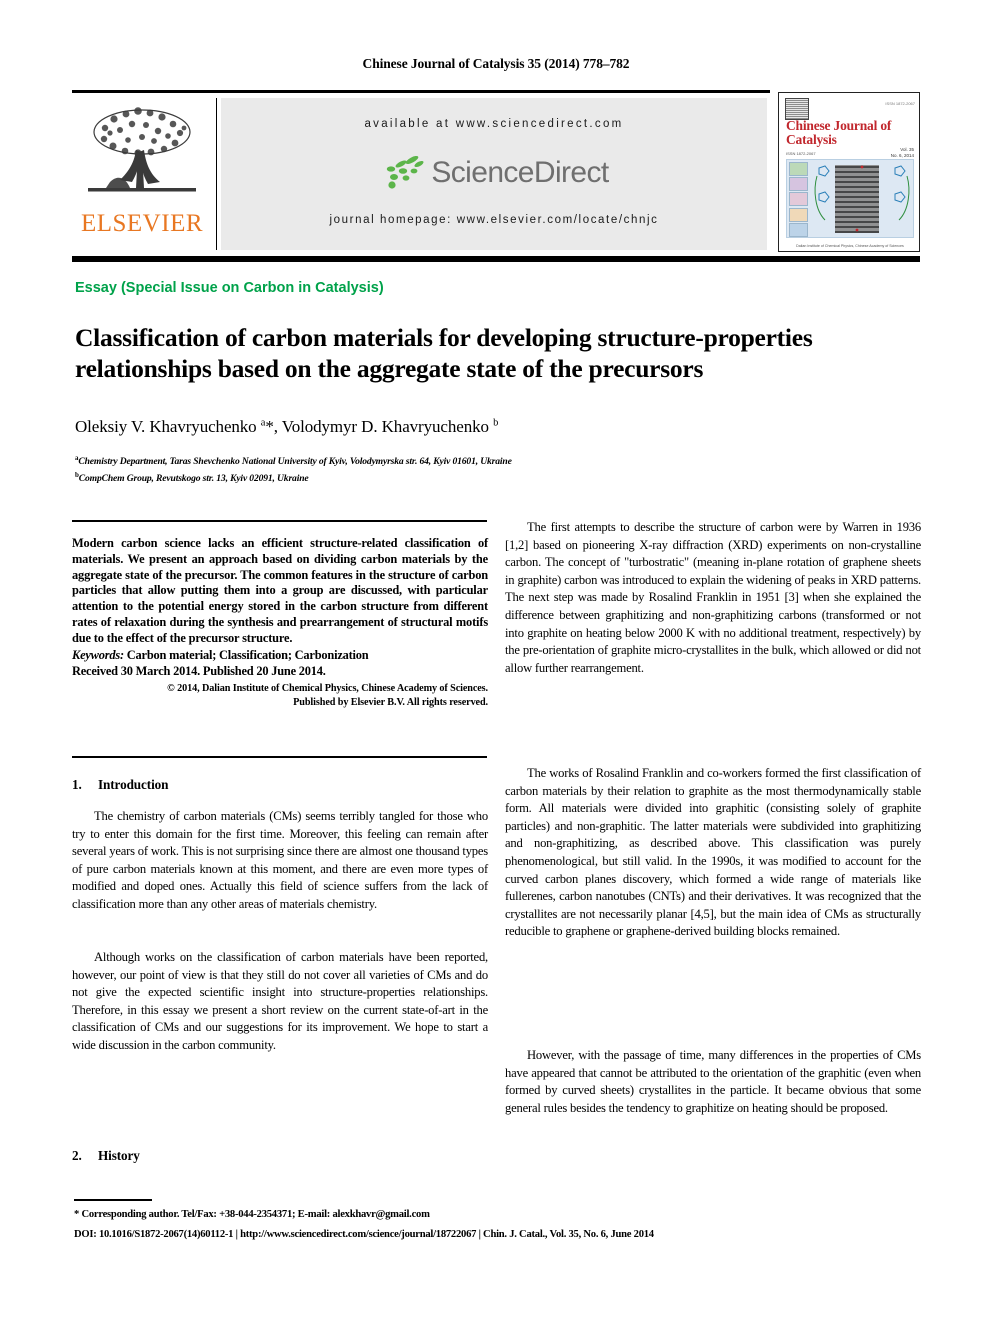 Image resolution: width=992 pixels, height=1323 pixels. I want to click on section-number: 2., so click(77, 1155).